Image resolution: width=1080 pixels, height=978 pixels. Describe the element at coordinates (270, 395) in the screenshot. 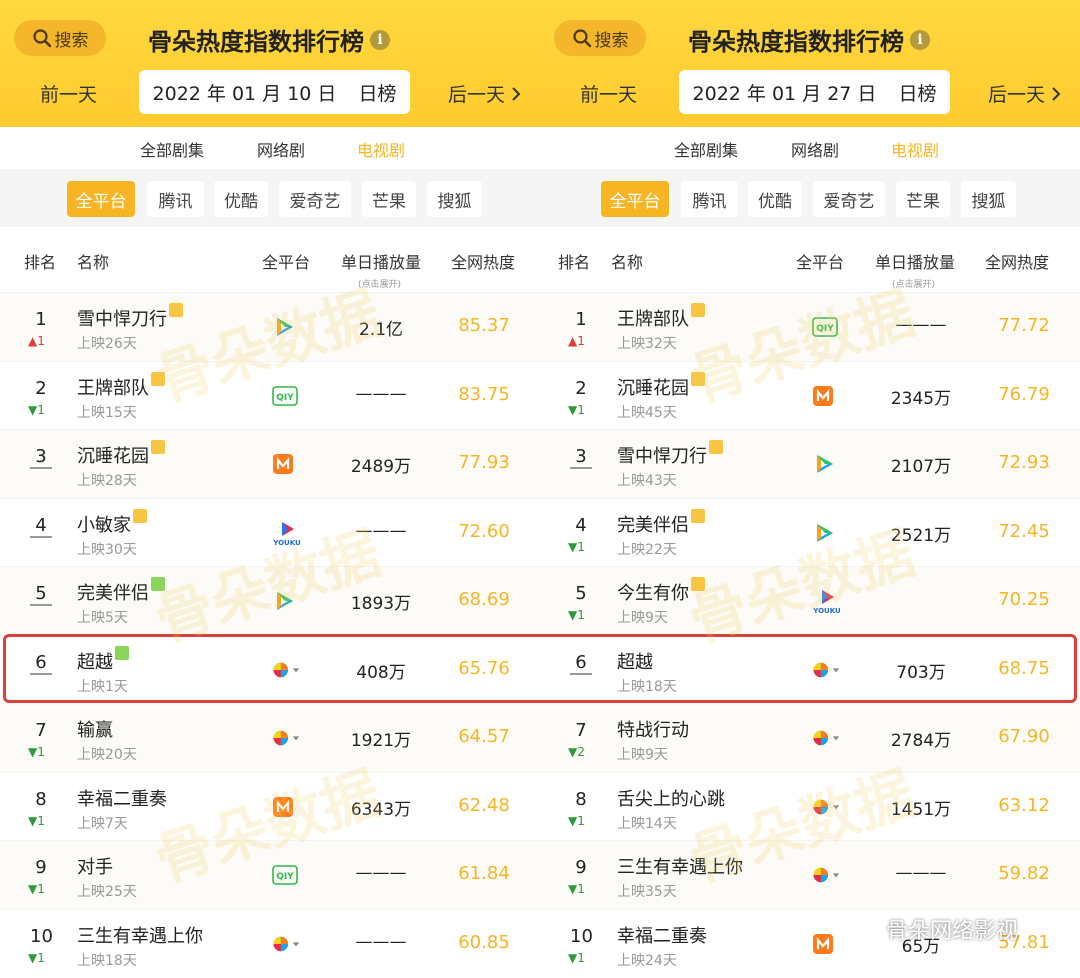

I see `table-row: 2 ▼1 王牌部队 上映15天 QIY ——— 83.75` at that location.